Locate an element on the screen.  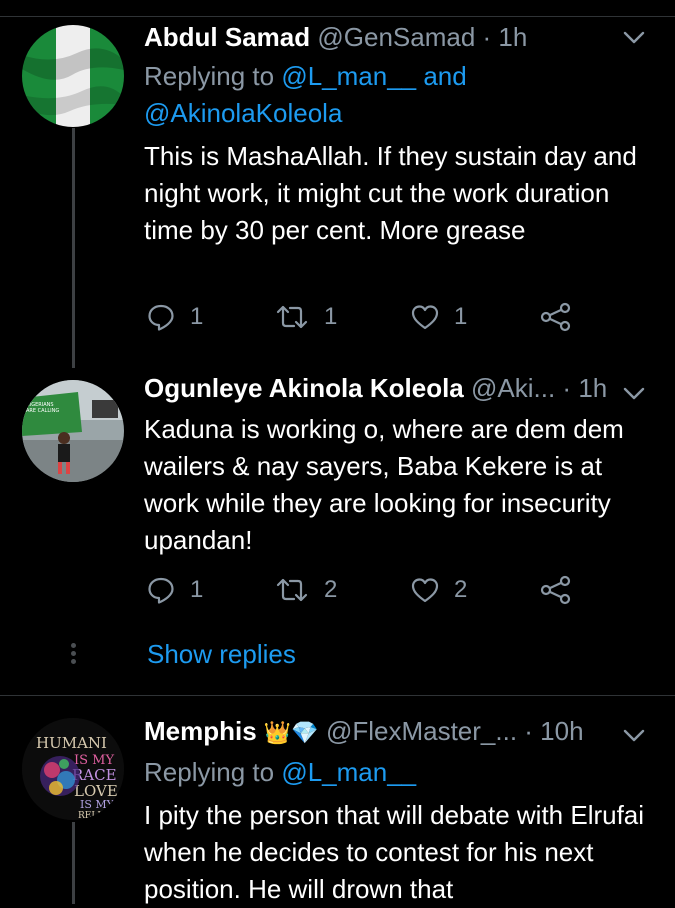
avatar: NIGERIANS ARE CALLING is located at coordinates (73, 431).